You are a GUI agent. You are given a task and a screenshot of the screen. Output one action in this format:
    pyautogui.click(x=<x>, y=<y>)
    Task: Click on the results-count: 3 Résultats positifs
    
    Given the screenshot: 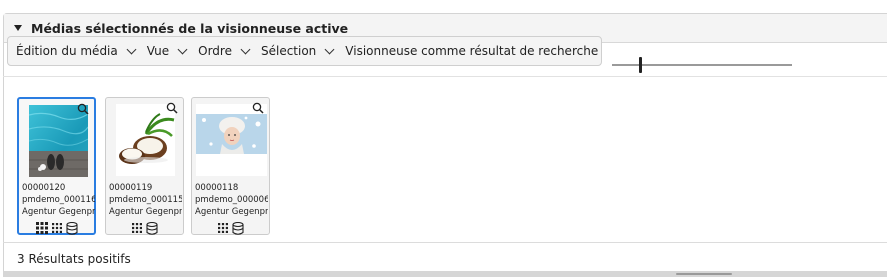 What is the action you would take?
    pyautogui.click(x=74, y=259)
    